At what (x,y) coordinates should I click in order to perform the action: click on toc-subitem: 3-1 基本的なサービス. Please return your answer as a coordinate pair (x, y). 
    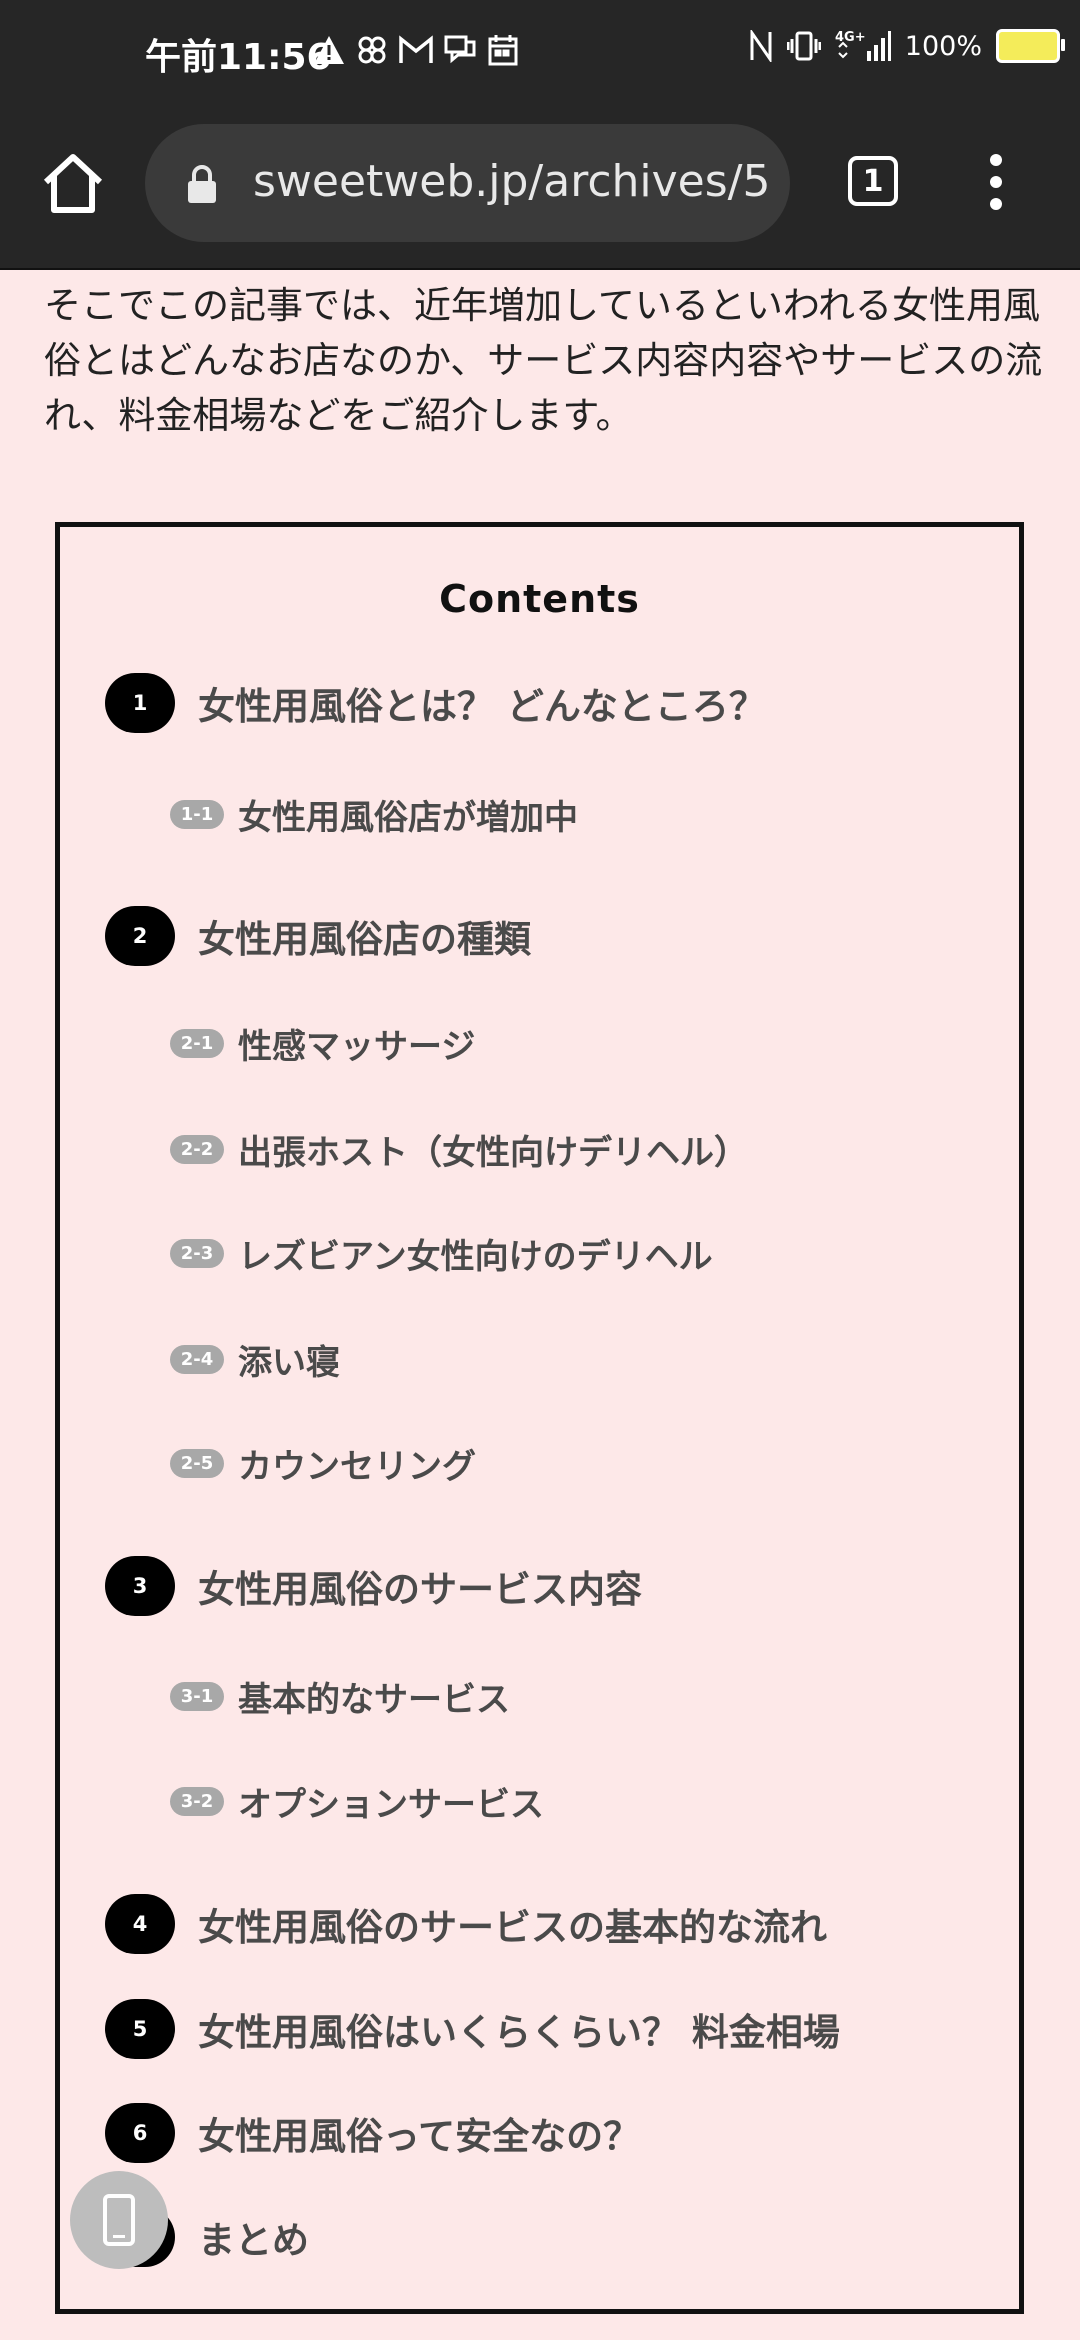
    Looking at the image, I should click on (340, 1696).